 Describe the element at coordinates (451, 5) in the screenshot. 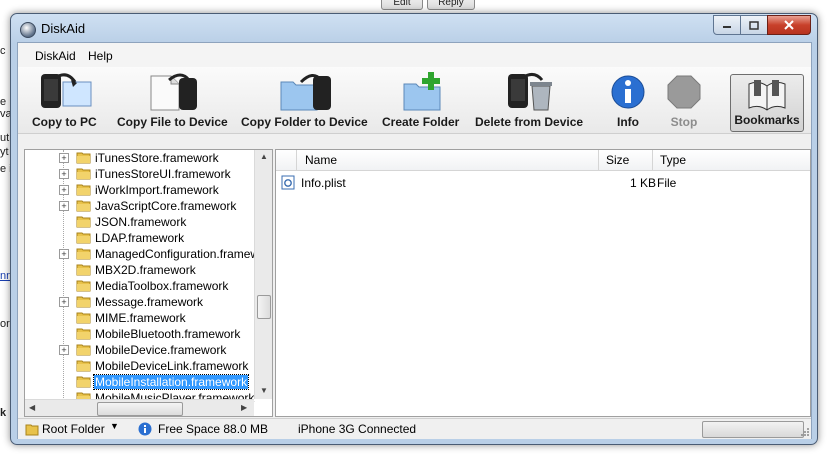

I see `bg-reply-button: Reply` at that location.